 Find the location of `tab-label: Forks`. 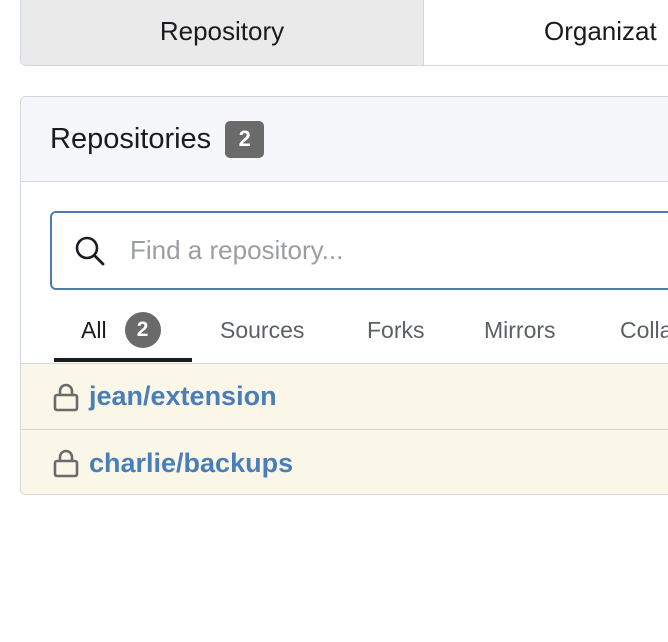

tab-label: Forks is located at coordinates (396, 329).